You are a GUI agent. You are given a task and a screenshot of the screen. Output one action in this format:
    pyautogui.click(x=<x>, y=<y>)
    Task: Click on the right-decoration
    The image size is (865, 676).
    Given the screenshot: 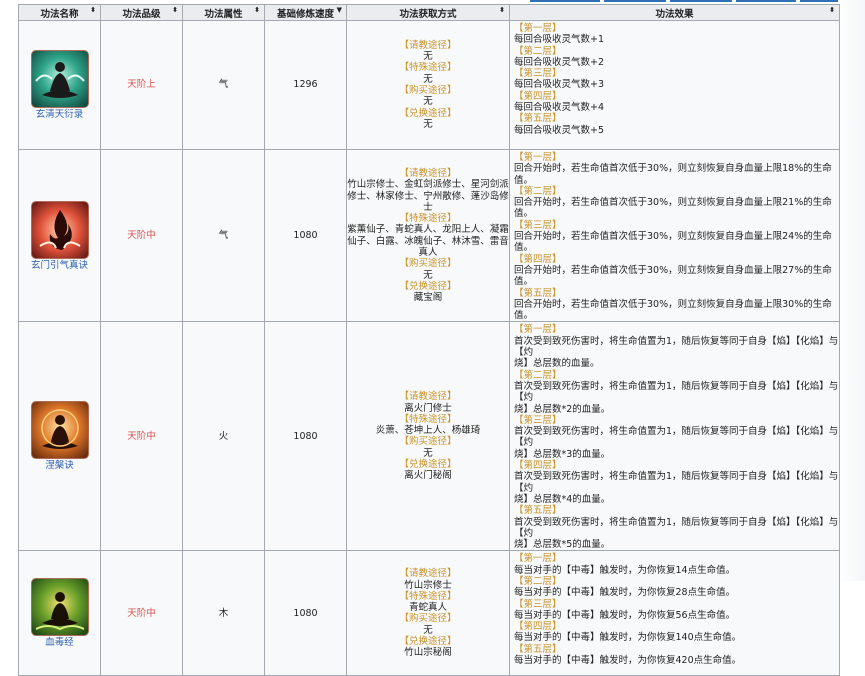 What is the action you would take?
    pyautogui.click(x=851, y=290)
    